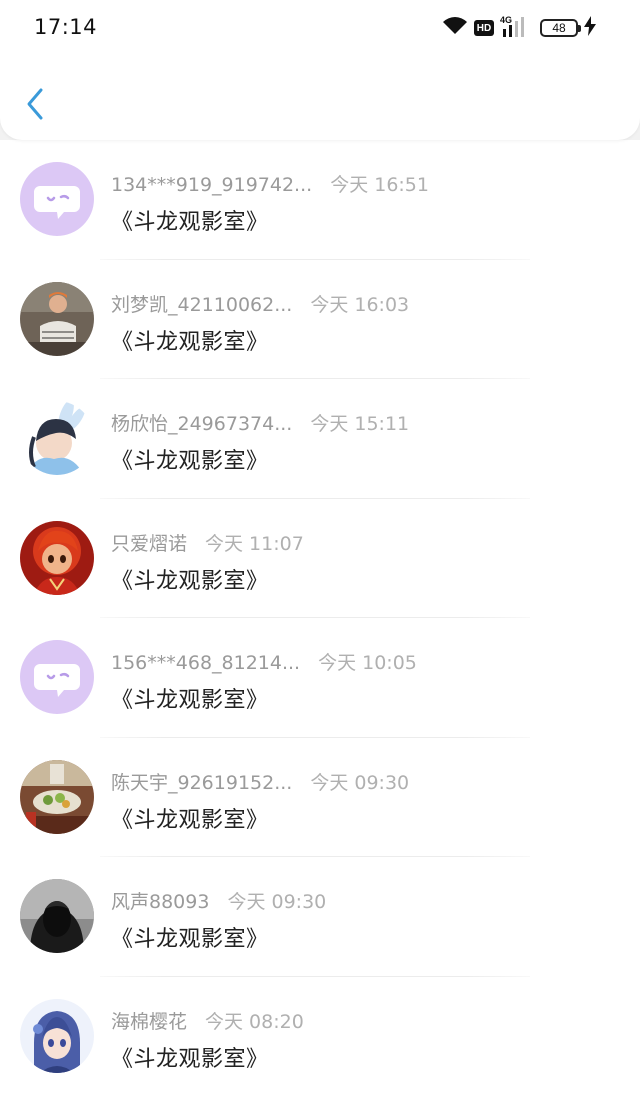  What do you see at coordinates (160, 902) in the screenshot?
I see `contact-name: 风声88093` at bounding box center [160, 902].